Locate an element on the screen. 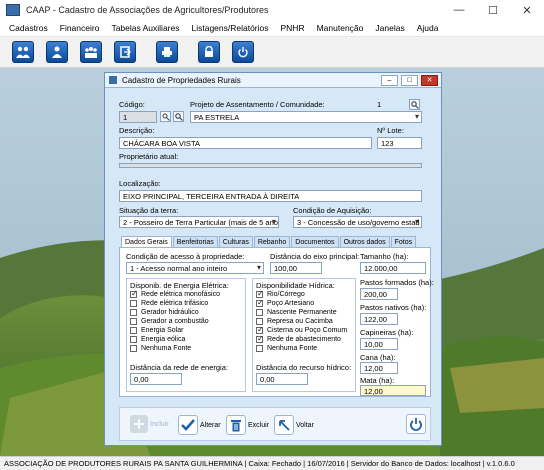  menu-listagens-relatorios: Listagens/Relatórios is located at coordinates (229, 28).